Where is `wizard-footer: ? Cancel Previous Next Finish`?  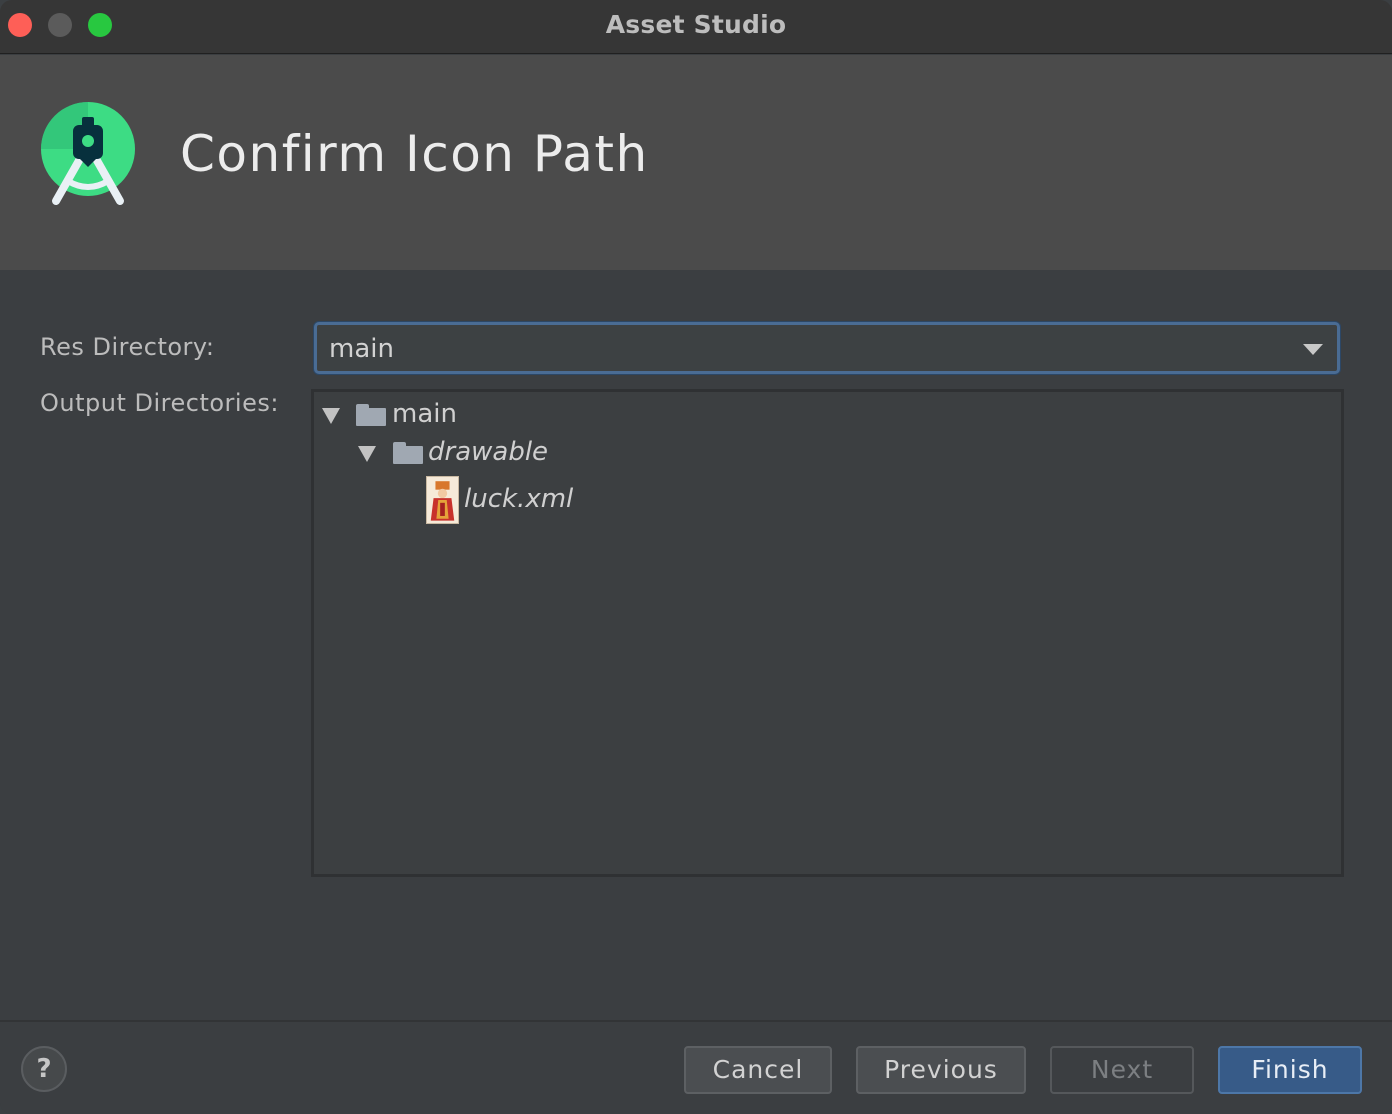
wizard-footer: ? Cancel Previous Next Finish is located at coordinates (696, 1067).